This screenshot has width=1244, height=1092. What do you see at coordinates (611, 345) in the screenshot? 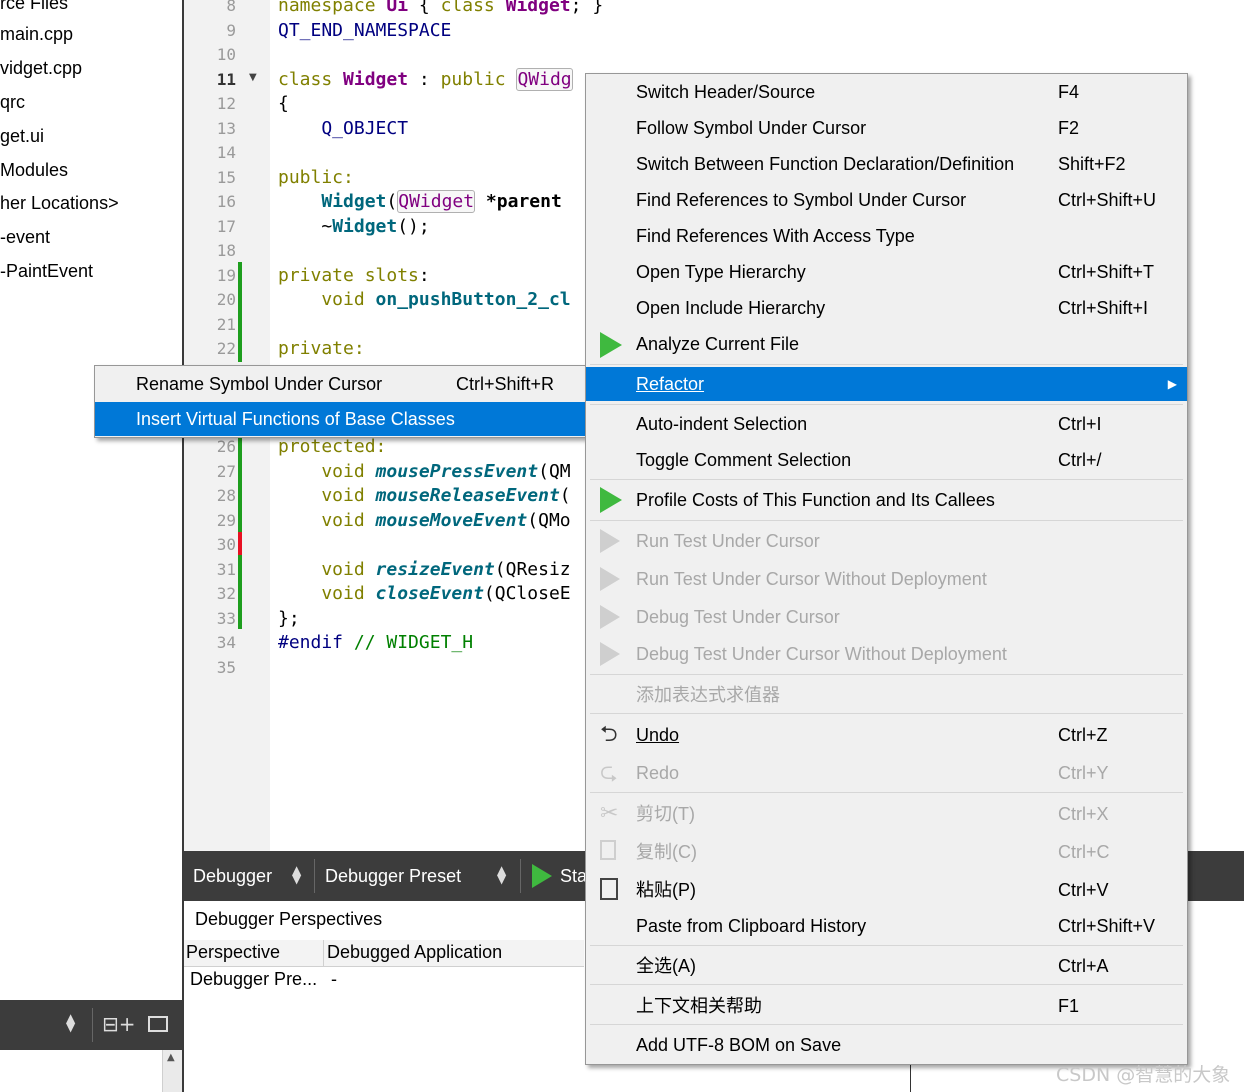
I see `analyze-icon` at bounding box center [611, 345].